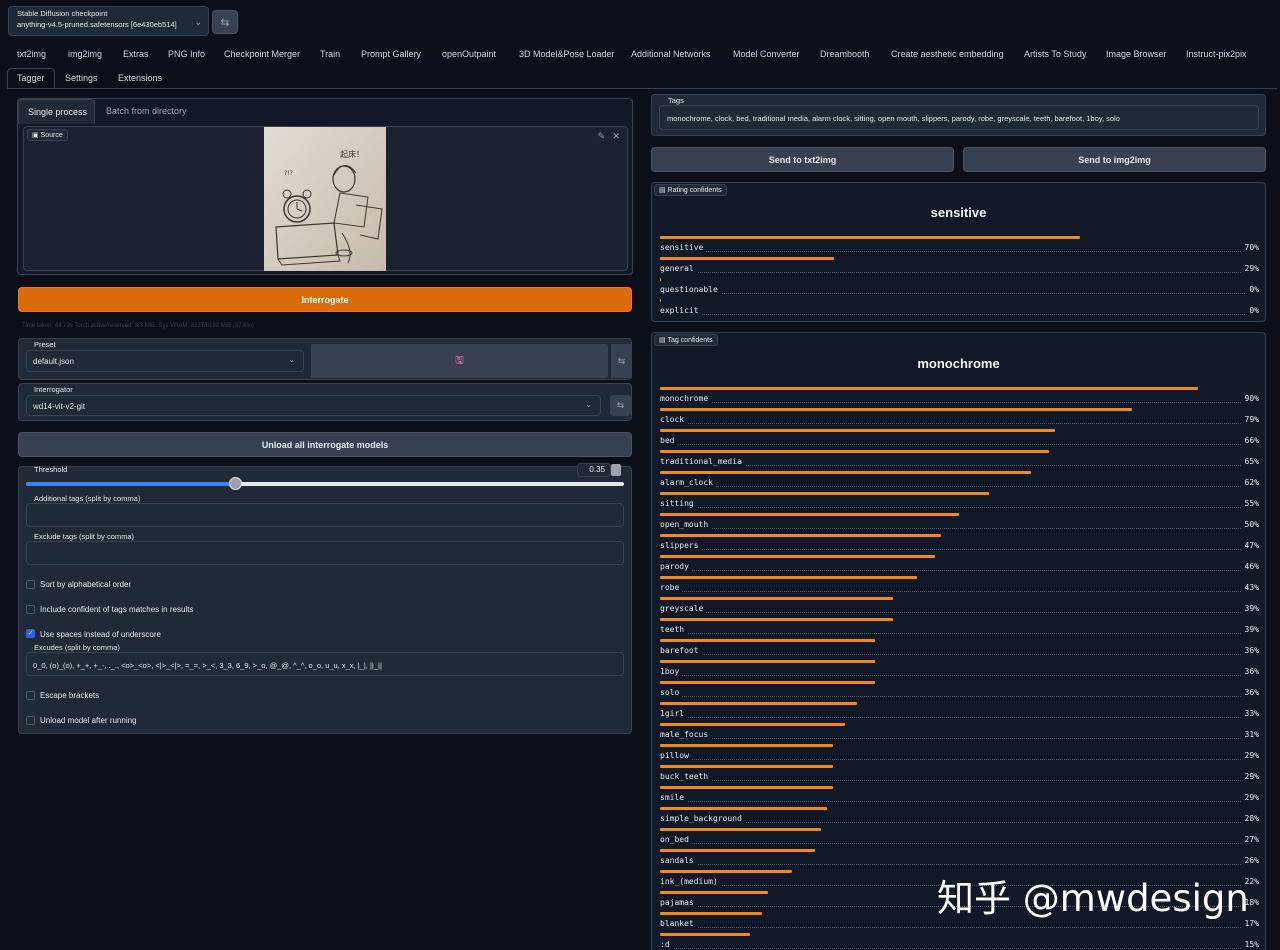  What do you see at coordinates (85, 54) in the screenshot?
I see `tab-img2img: img2img` at bounding box center [85, 54].